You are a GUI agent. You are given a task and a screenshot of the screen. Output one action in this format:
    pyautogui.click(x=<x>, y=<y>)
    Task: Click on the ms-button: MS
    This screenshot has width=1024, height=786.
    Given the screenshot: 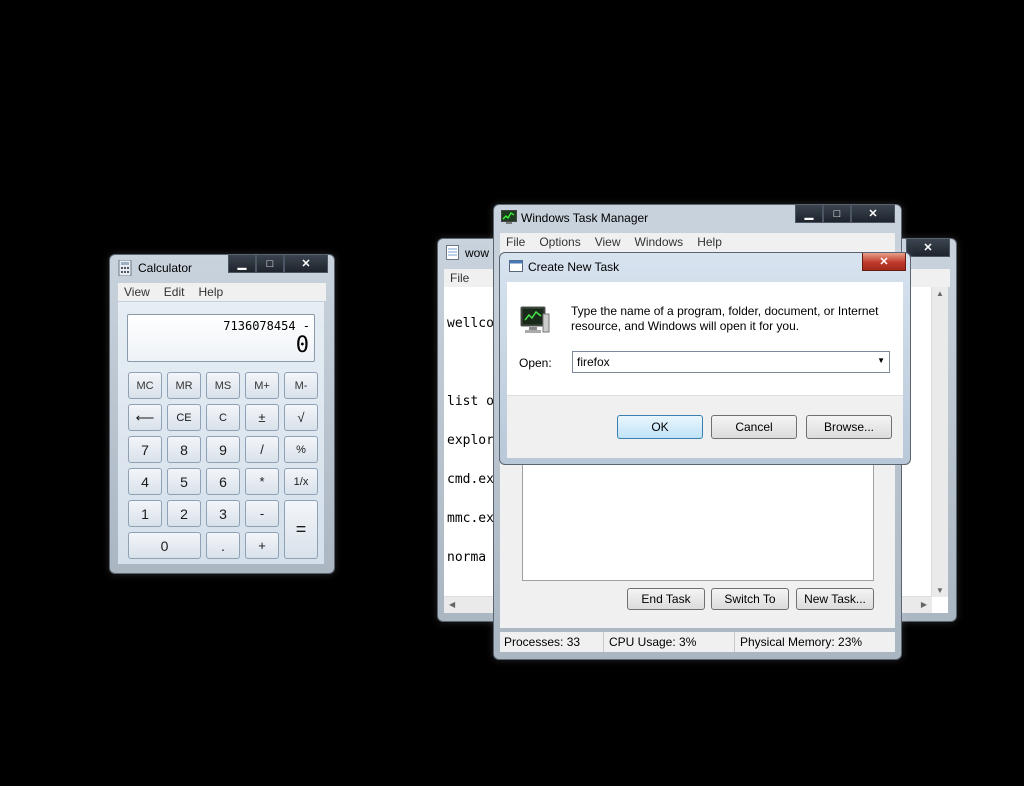 What is the action you would take?
    pyautogui.click(x=223, y=385)
    